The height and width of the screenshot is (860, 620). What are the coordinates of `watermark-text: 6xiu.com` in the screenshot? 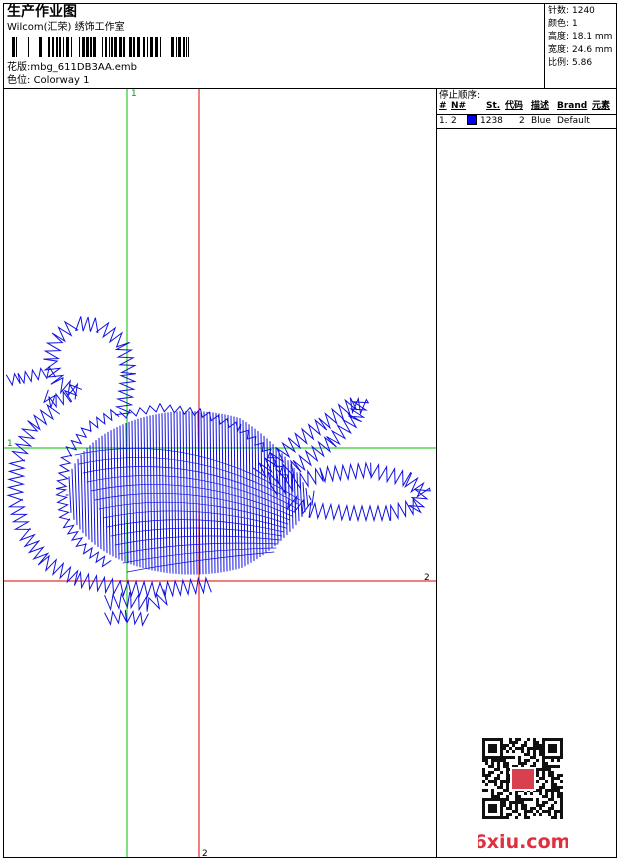 It's located at (523, 842).